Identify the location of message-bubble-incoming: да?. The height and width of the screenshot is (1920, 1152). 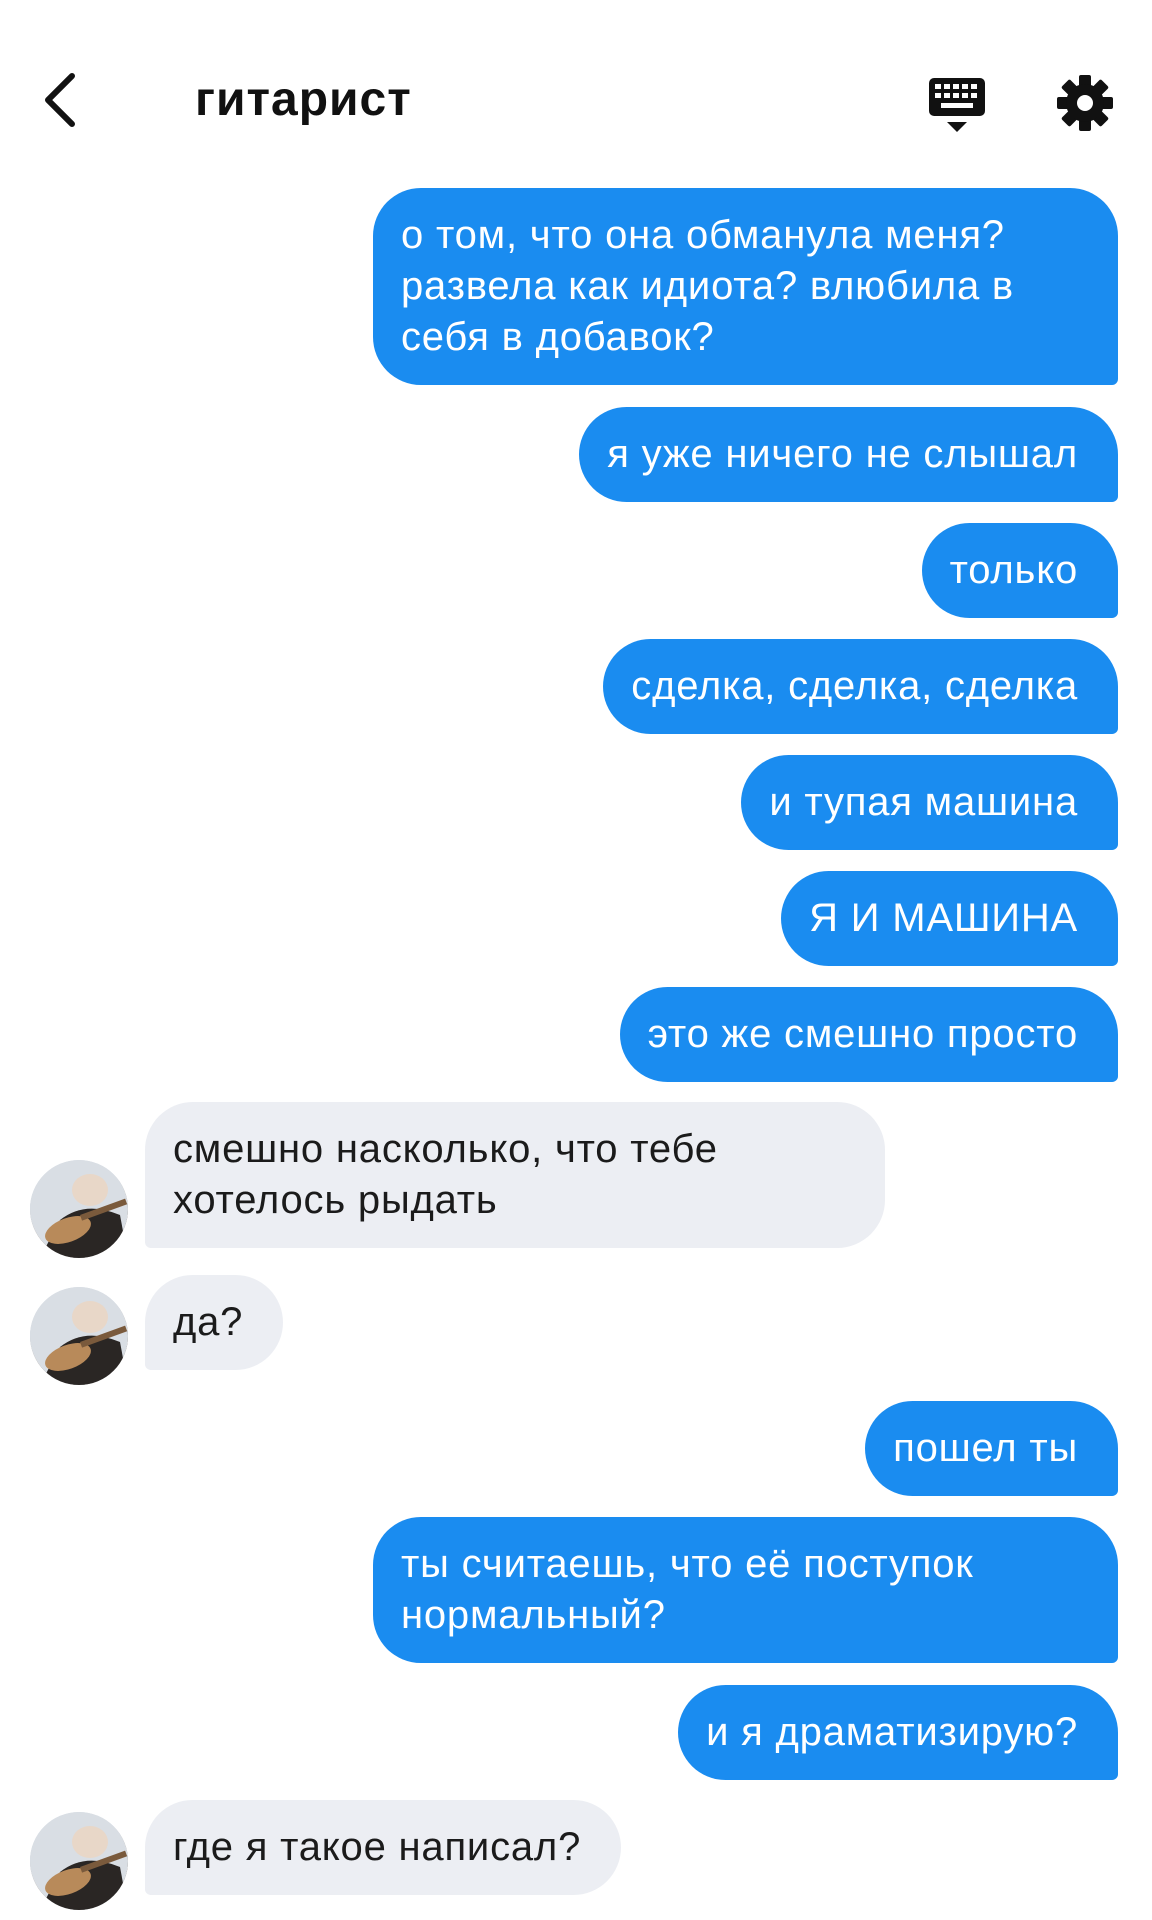
(214, 1322).